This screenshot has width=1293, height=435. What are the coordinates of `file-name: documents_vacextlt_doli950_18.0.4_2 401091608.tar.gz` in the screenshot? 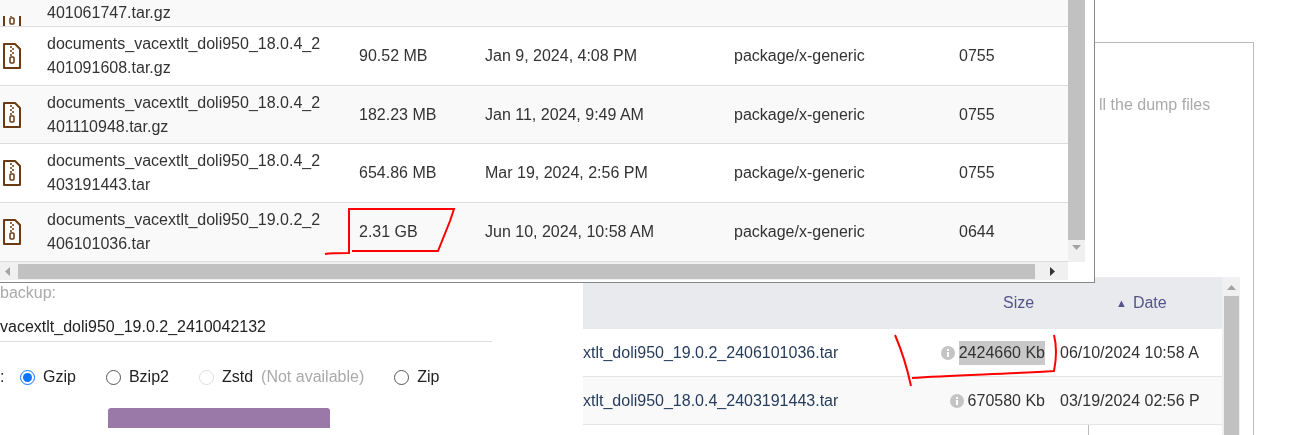 It's located at (203, 55).